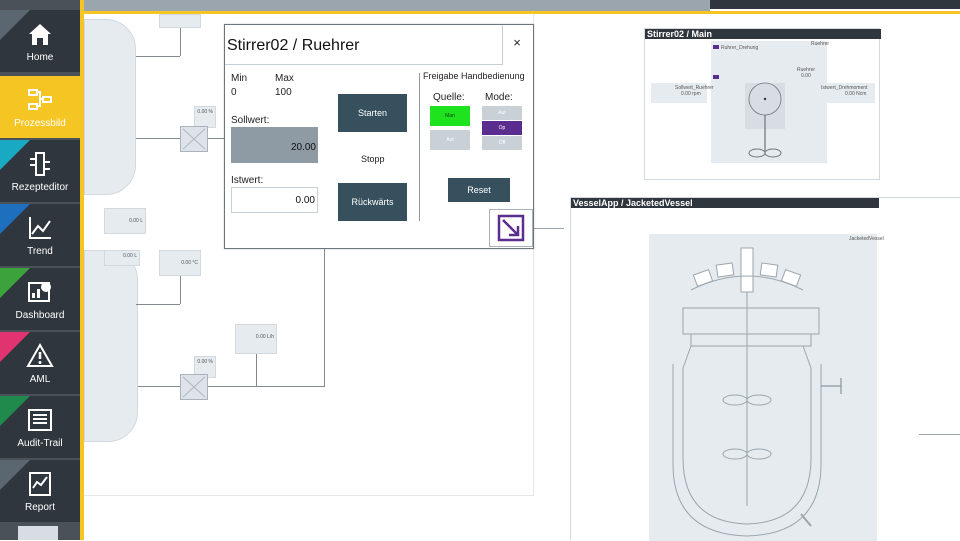 This screenshot has width=960, height=541. Describe the element at coordinates (40, 99) in the screenshot. I see `process-diagram-icon` at that location.